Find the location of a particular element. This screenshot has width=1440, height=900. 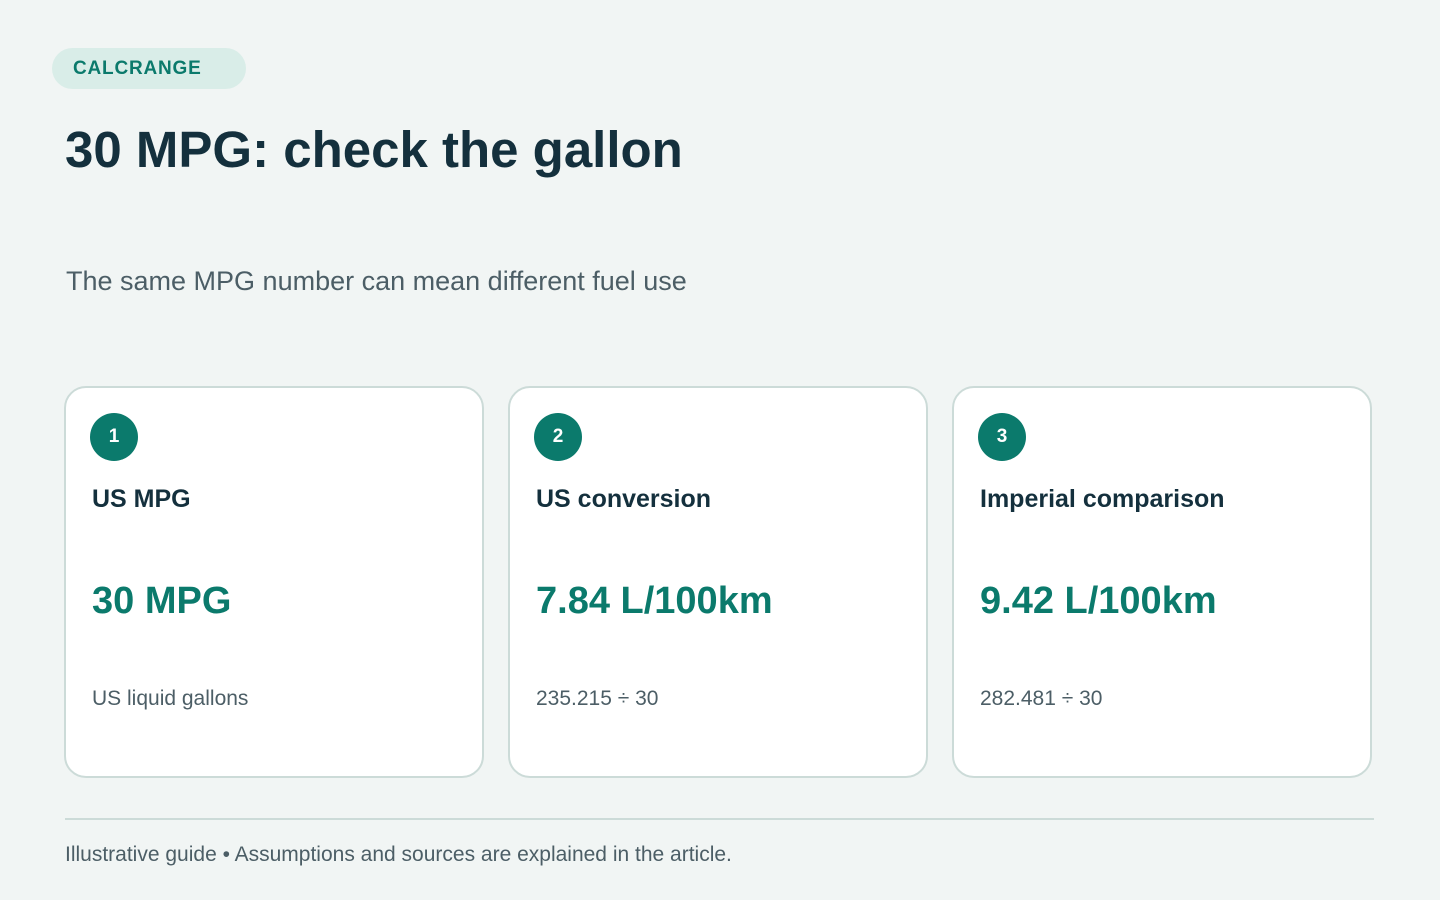

card-note: 282.481 ÷ 30 is located at coordinates (1041, 698).